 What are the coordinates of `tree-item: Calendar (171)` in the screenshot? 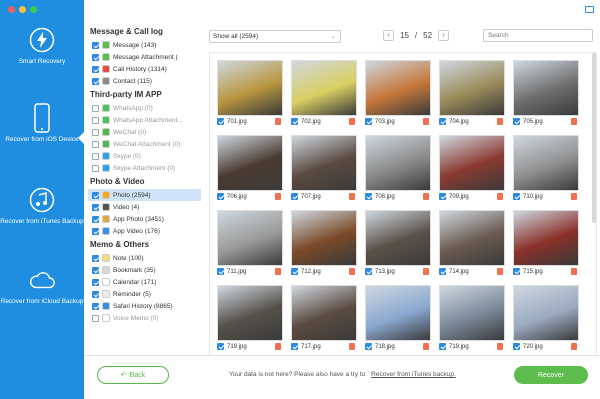 It's located at (144, 282).